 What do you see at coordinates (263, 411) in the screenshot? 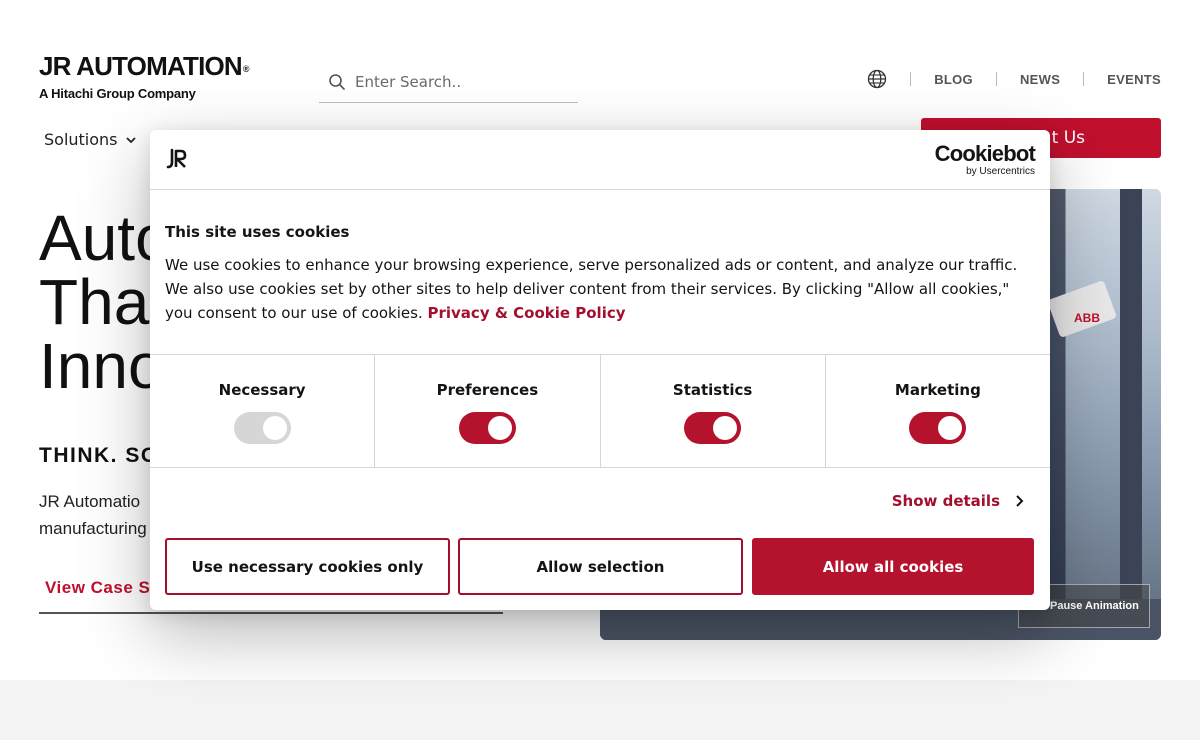
I see `category-necessary: Necessary` at bounding box center [263, 411].